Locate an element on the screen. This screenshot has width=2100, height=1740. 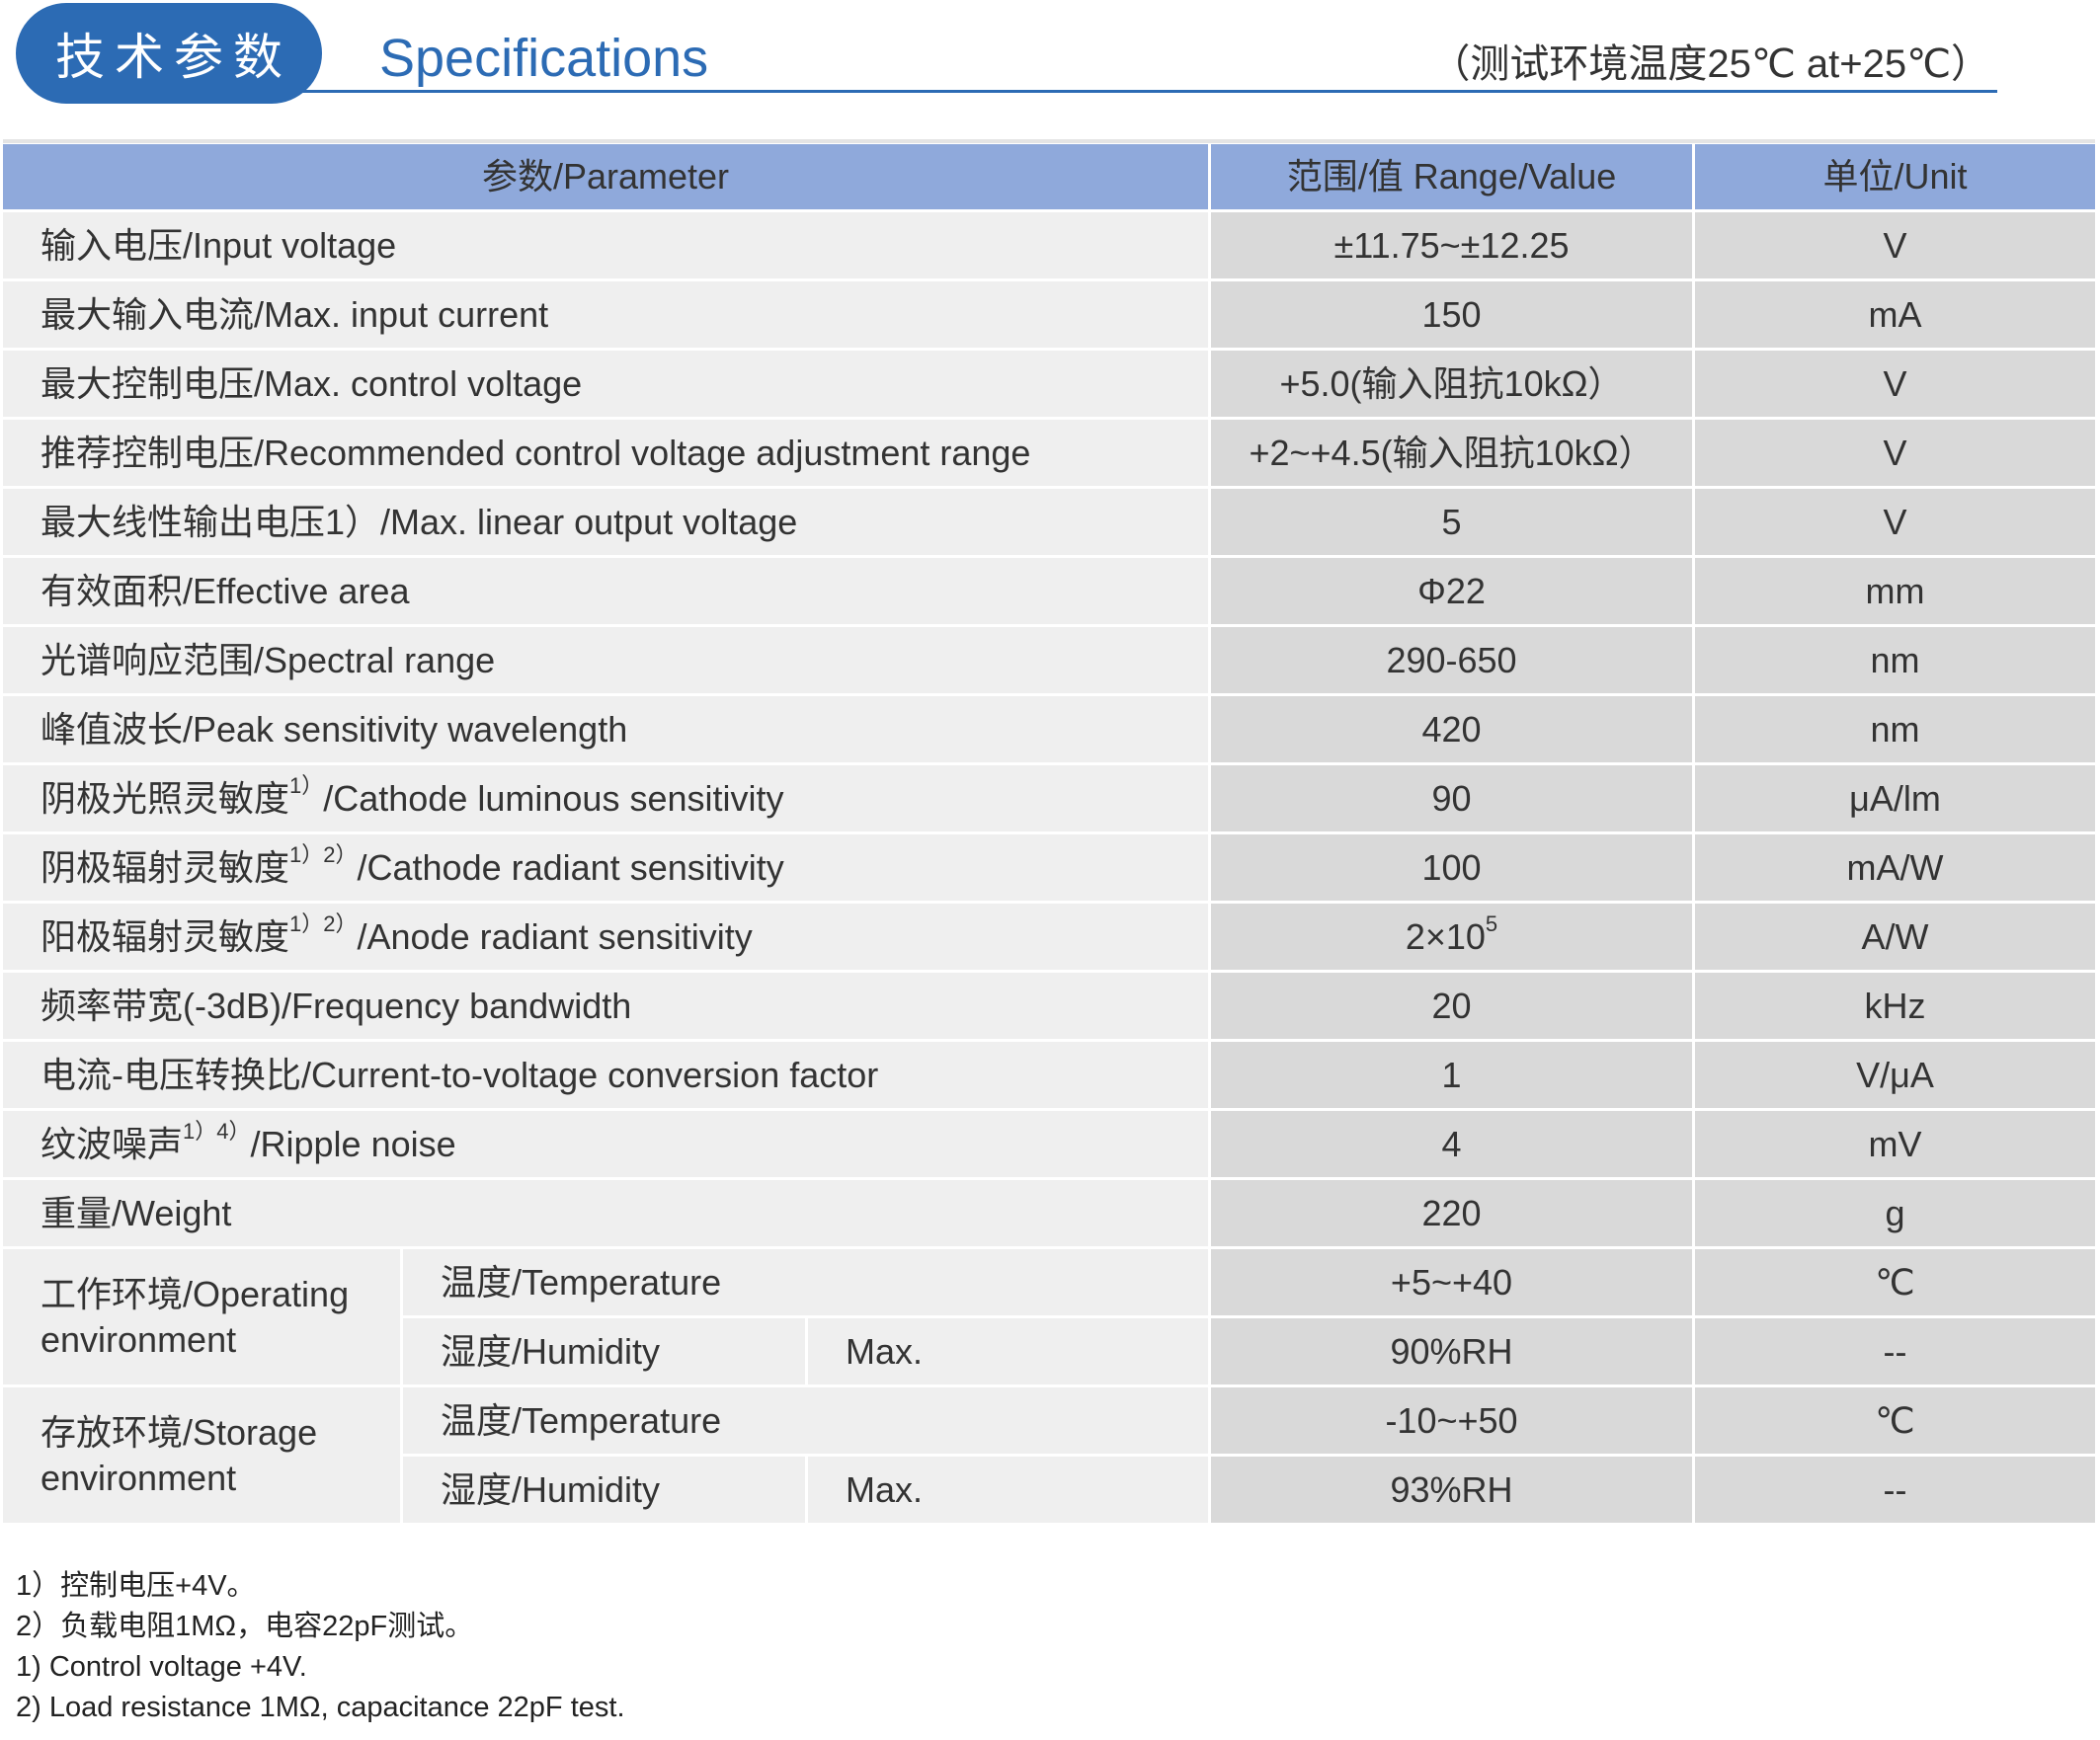
operating-temperature-unit: ℃ is located at coordinates (1895, 1282).